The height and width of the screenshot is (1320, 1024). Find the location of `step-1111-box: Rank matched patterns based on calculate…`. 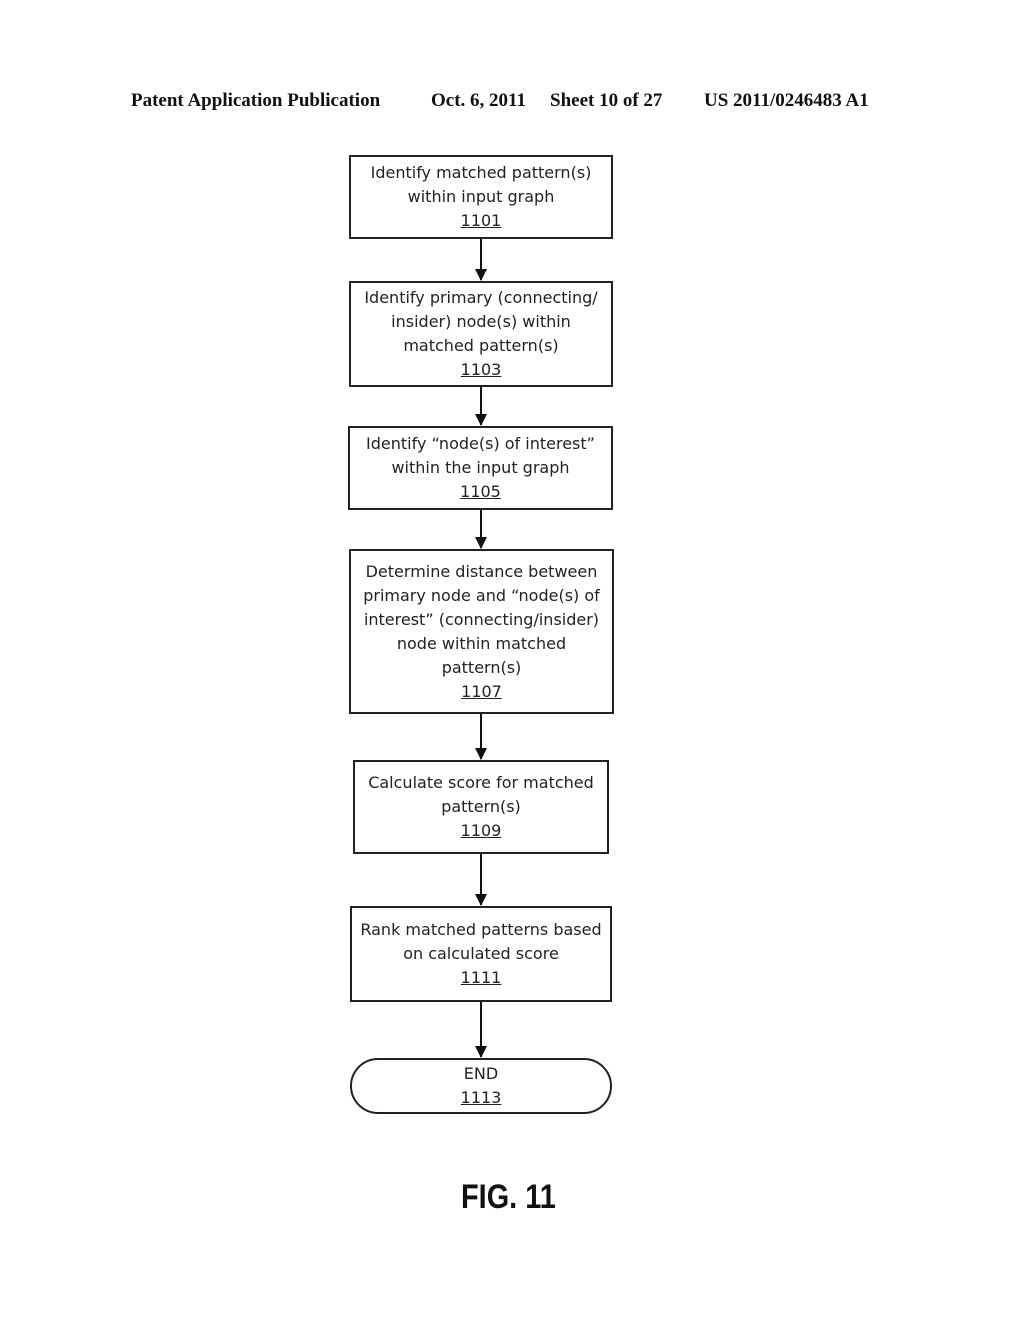

step-1111-box: Rank matched patterns based on calculate… is located at coordinates (481, 954).